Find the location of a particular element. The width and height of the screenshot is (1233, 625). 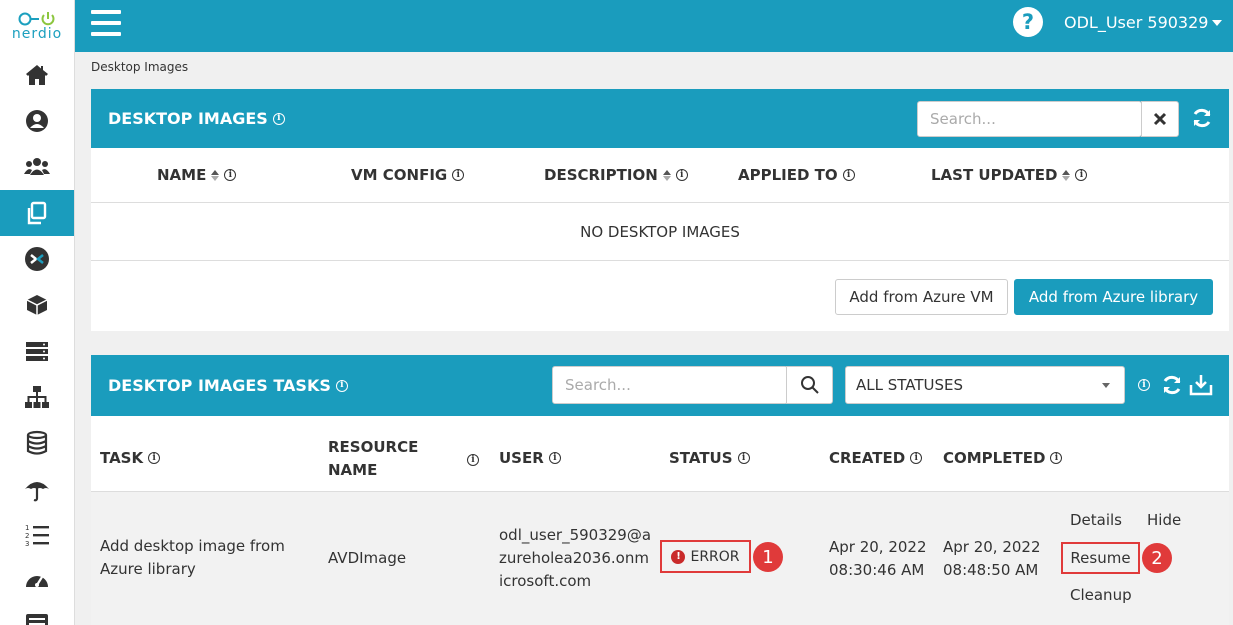

created-time: 08:30:46 AM is located at coordinates (877, 570).